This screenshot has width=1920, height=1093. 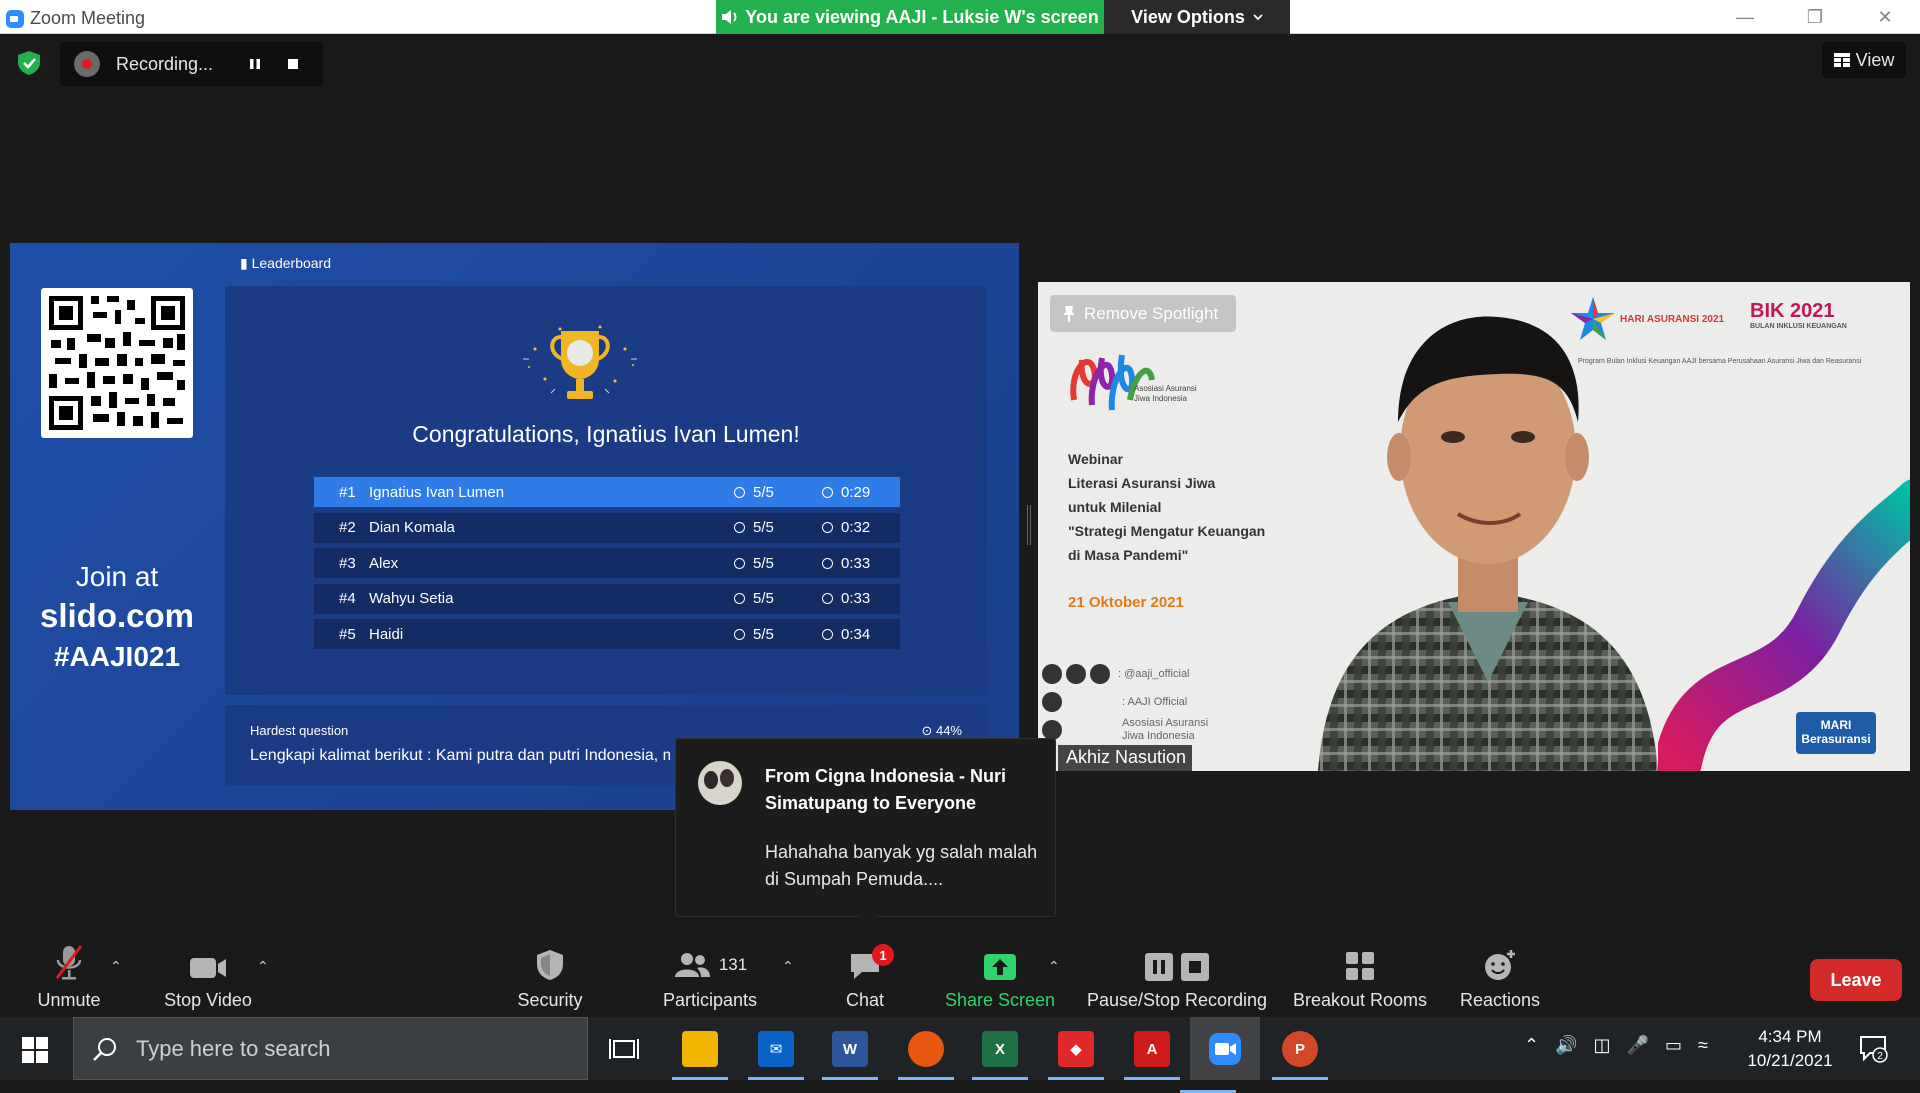 What do you see at coordinates (1360, 1000) in the screenshot?
I see `breakout-rooms-label: Breakout Rooms` at bounding box center [1360, 1000].